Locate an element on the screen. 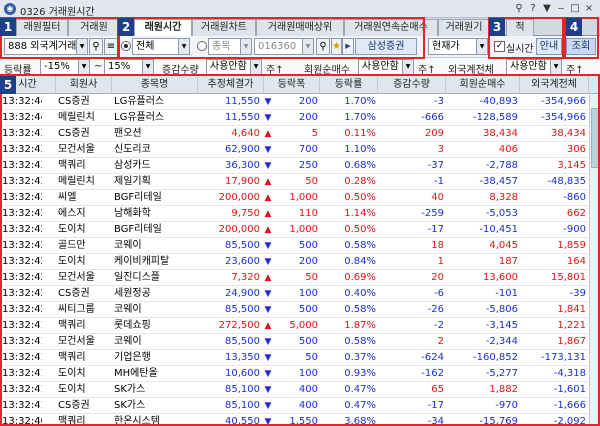 Image resolution: width=600 pixels, height=426 pixels. foreign-filter-value: 사용안함 is located at coordinates (528, 66).